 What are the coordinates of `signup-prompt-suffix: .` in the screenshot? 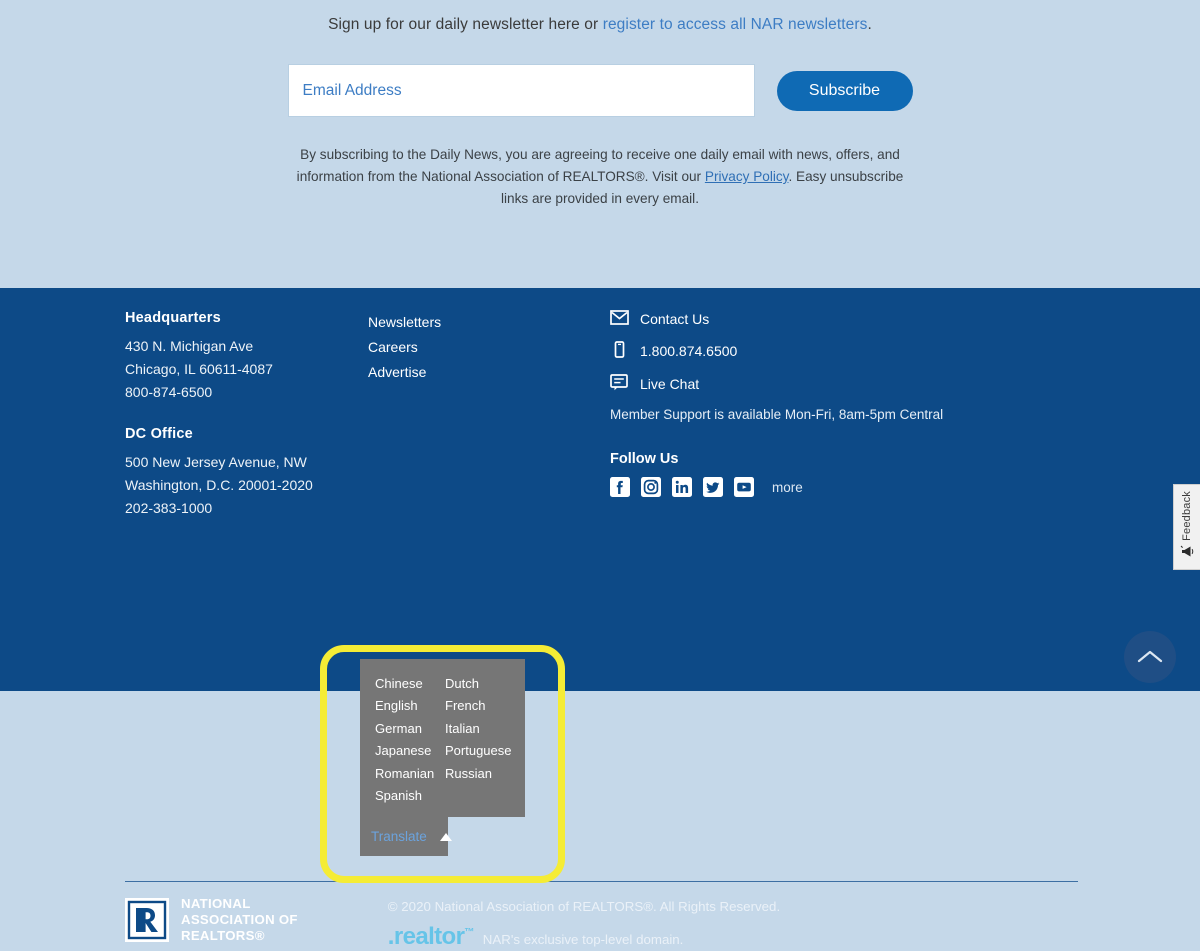 It's located at (869, 24).